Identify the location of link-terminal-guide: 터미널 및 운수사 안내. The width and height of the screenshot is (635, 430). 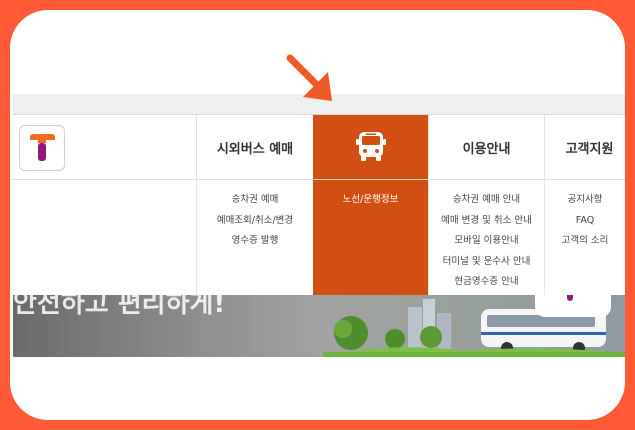
(486, 262).